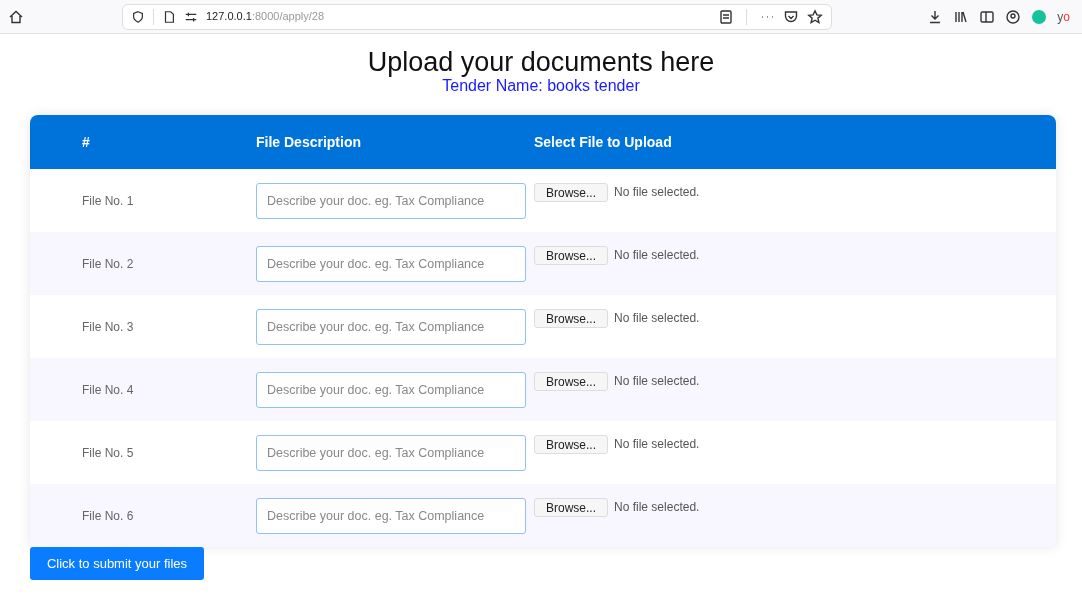  I want to click on sidebar-icon, so click(987, 16).